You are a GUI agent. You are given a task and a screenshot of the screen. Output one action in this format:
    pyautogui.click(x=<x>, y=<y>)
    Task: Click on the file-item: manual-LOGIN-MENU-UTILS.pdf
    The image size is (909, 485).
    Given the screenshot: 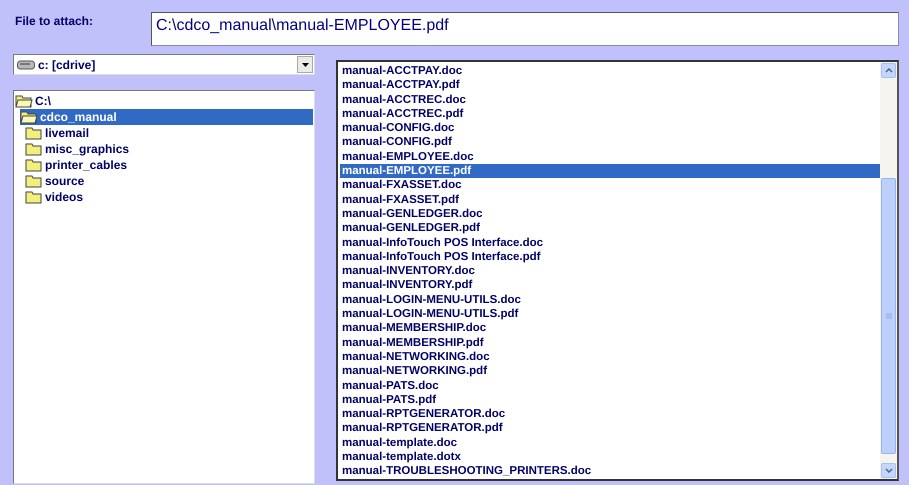 What is the action you would take?
    pyautogui.click(x=610, y=314)
    